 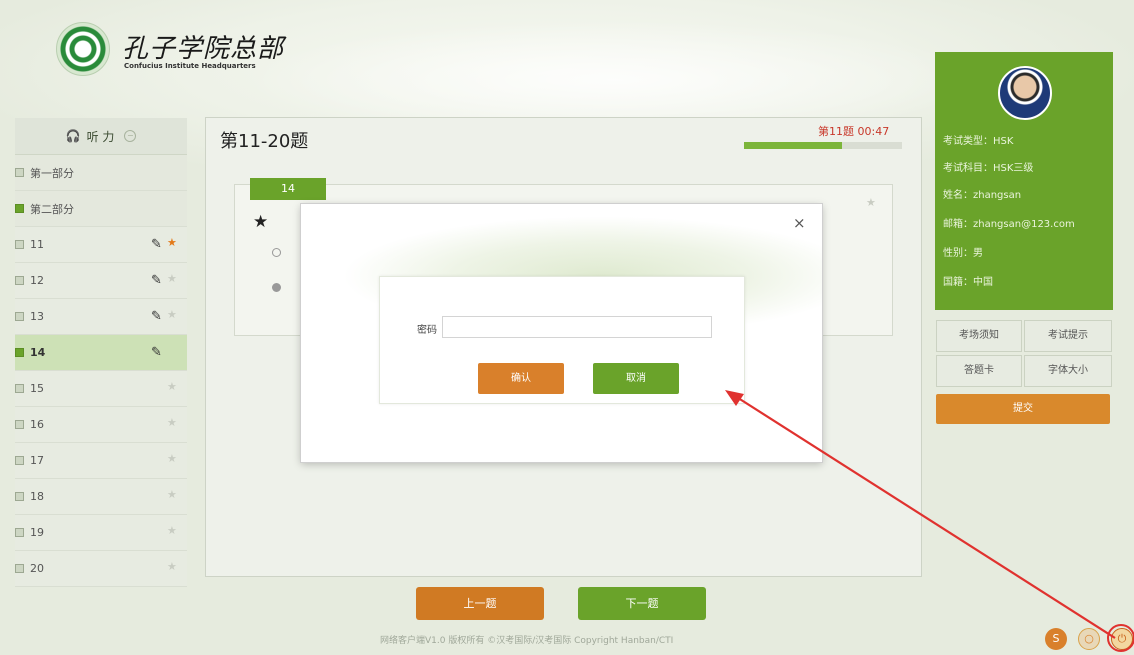 What do you see at coordinates (734, 398) in the screenshot?
I see `annotation-arrow-head` at bounding box center [734, 398].